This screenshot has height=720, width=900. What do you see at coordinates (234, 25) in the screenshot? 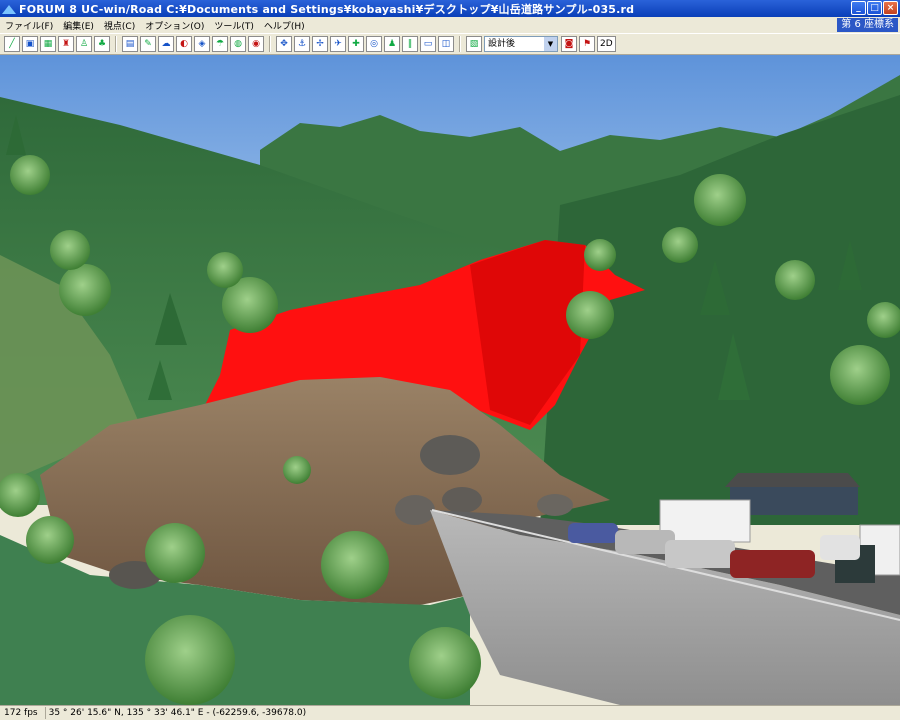
I see `menu-tools: ツール(T)` at bounding box center [234, 25].